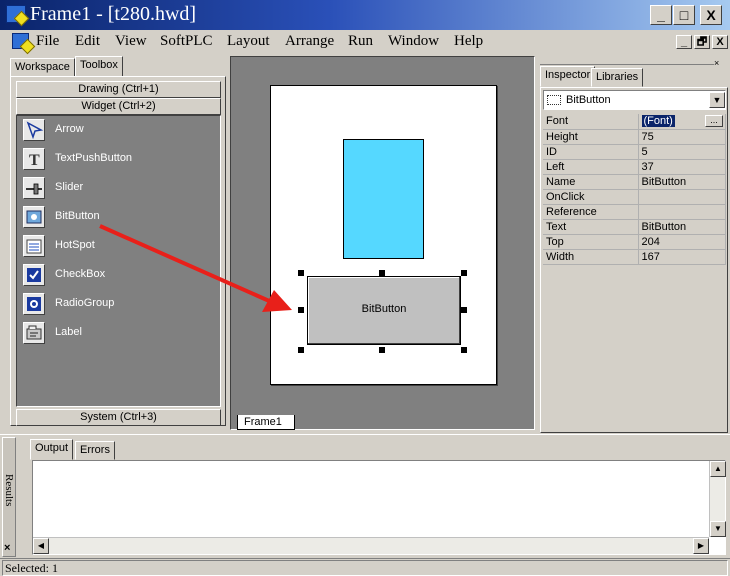  What do you see at coordinates (591, 242) in the screenshot?
I see `property-name: Top` at bounding box center [591, 242].